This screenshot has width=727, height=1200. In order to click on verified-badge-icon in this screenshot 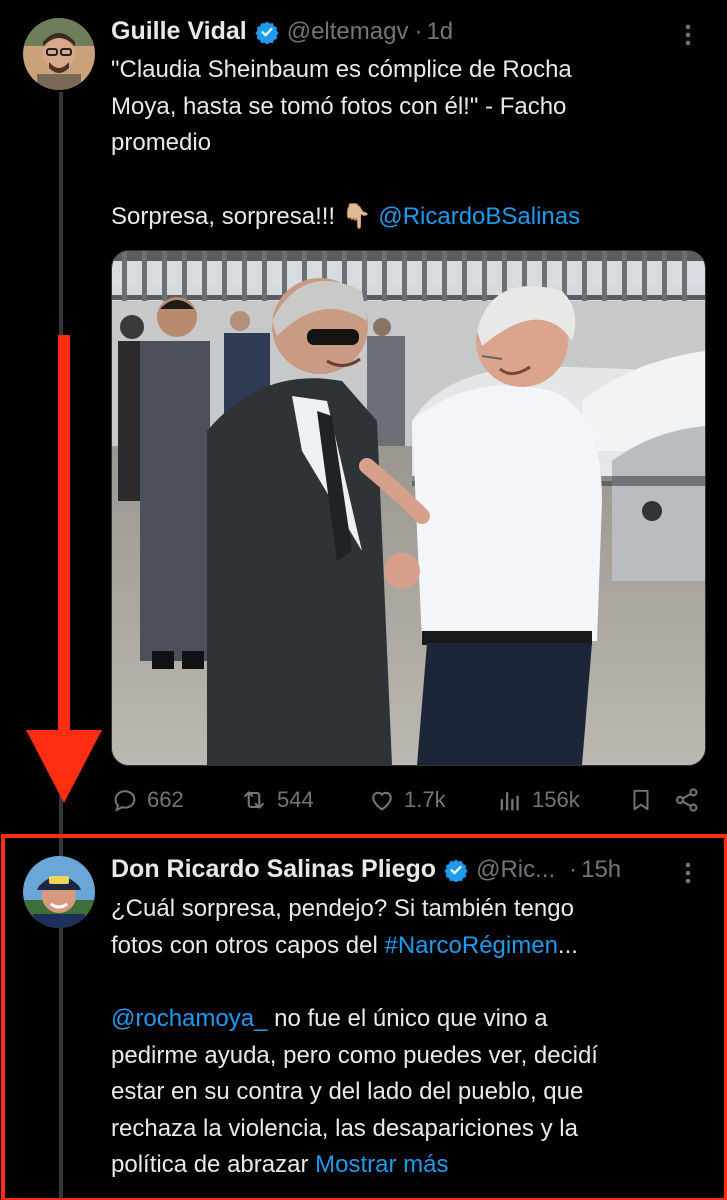, I will do `click(267, 32)`.